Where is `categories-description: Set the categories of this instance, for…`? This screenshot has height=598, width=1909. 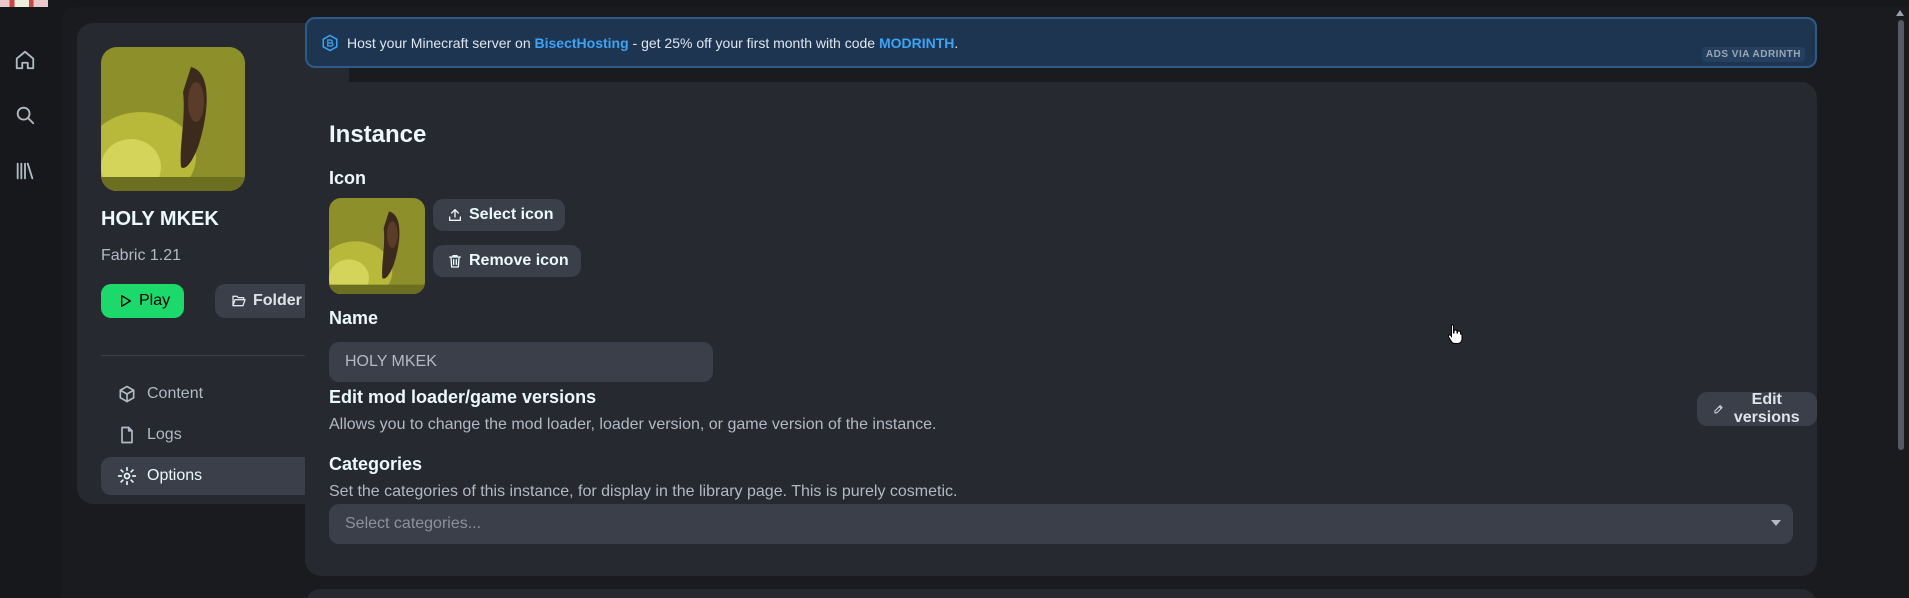 categories-description: Set the categories of this instance, for… is located at coordinates (643, 491).